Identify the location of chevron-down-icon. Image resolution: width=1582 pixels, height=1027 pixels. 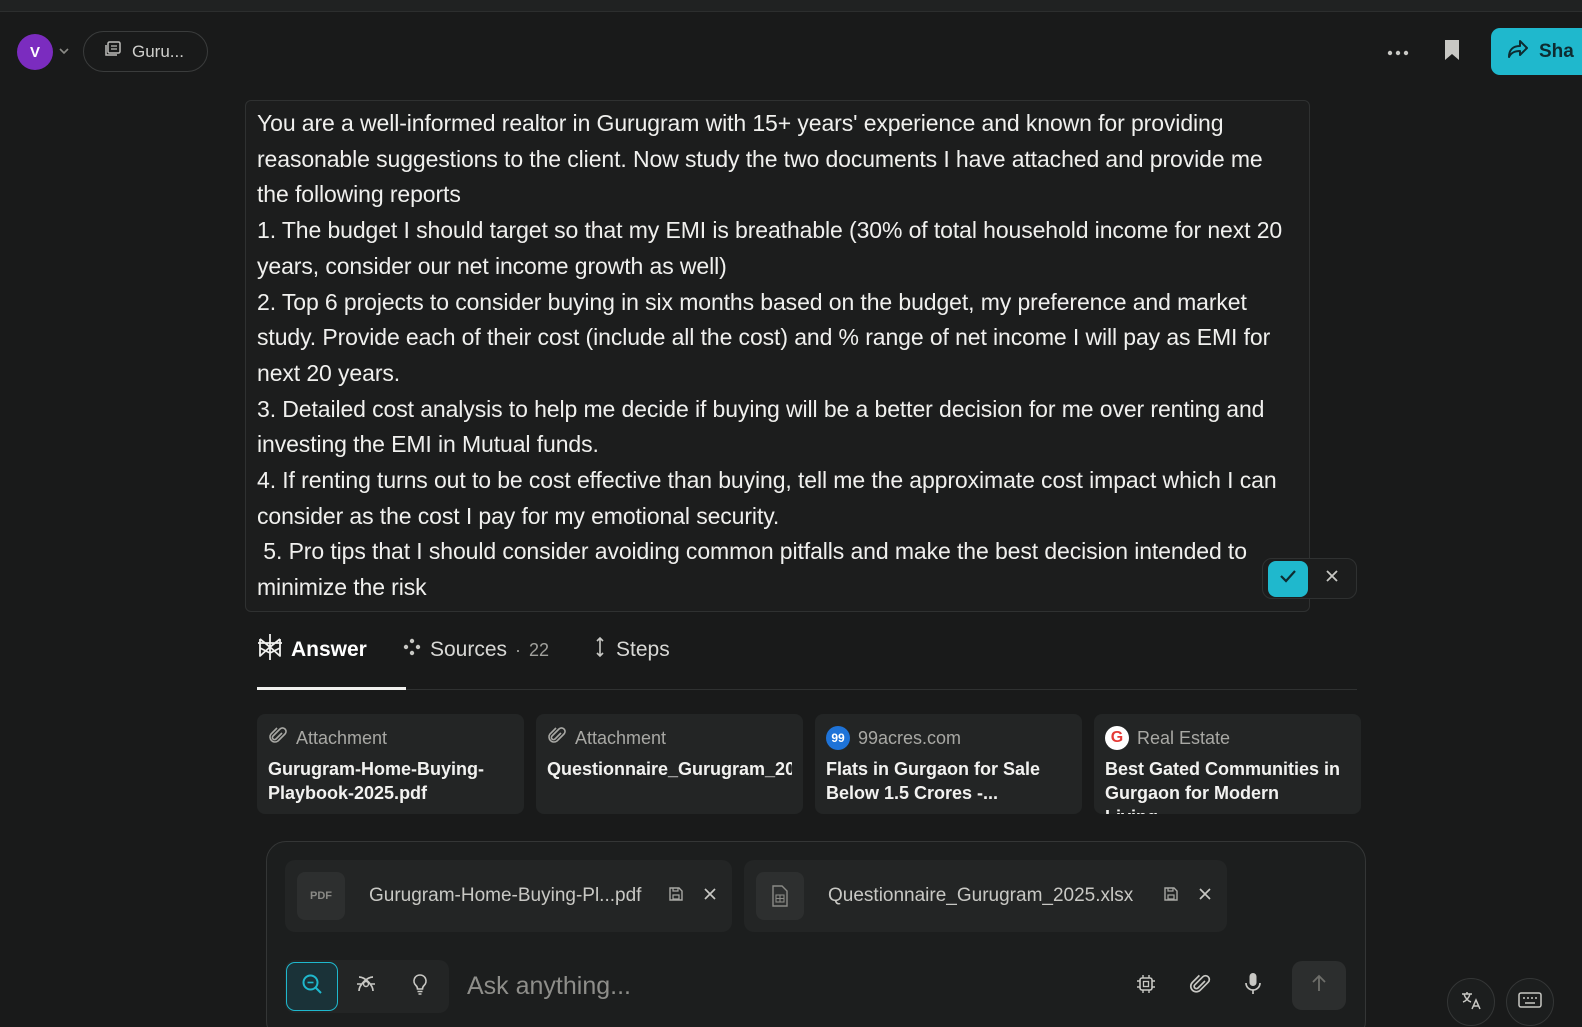
(64, 51).